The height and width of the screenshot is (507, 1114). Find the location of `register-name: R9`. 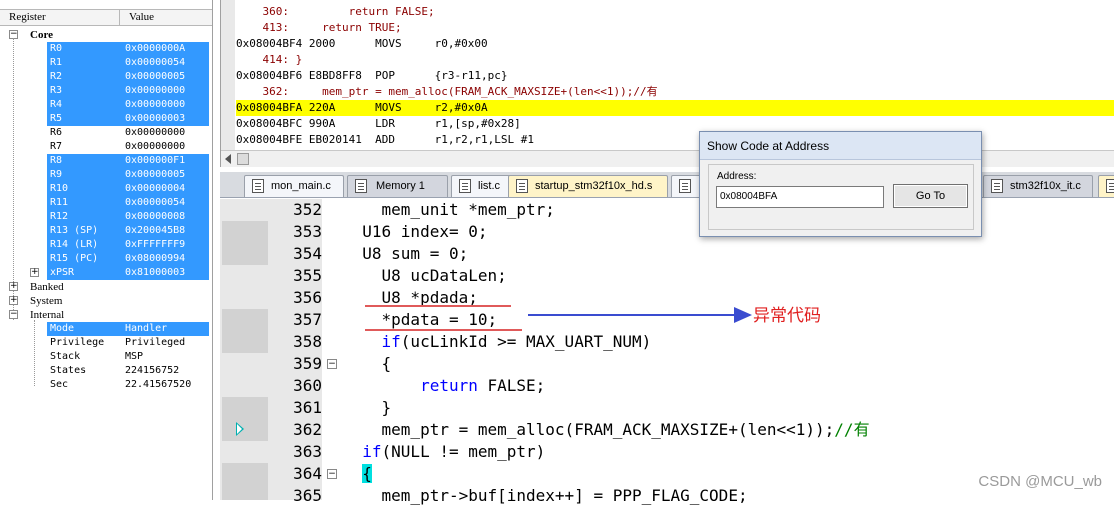

register-name: R9 is located at coordinates (56, 174).